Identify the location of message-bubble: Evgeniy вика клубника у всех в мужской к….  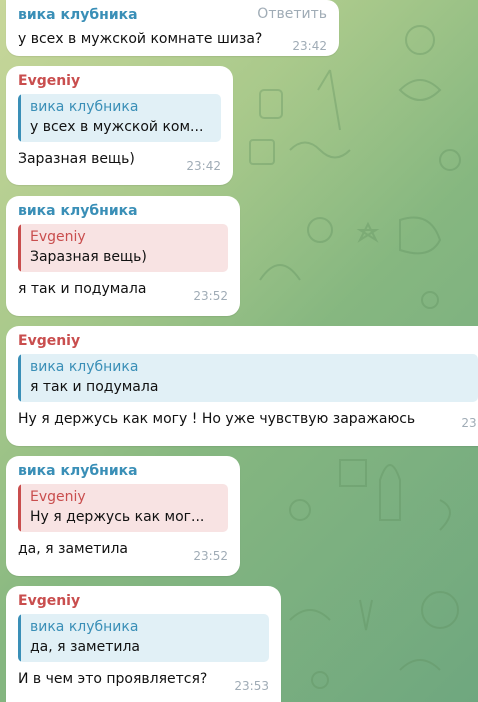
(119, 125).